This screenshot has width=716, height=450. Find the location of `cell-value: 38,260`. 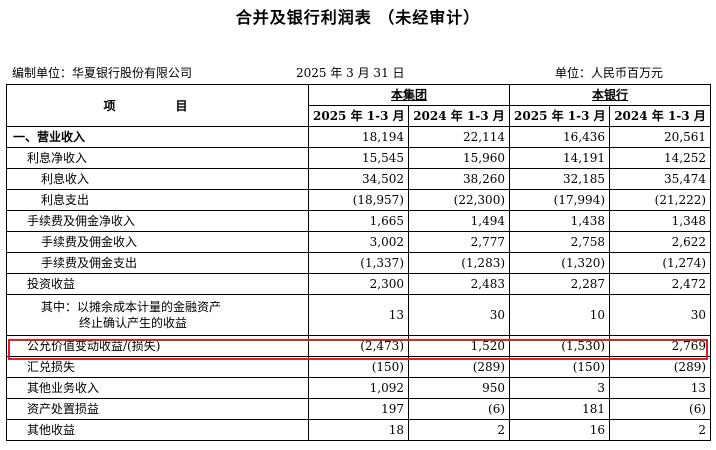

cell-value: 38,260 is located at coordinates (459, 179).